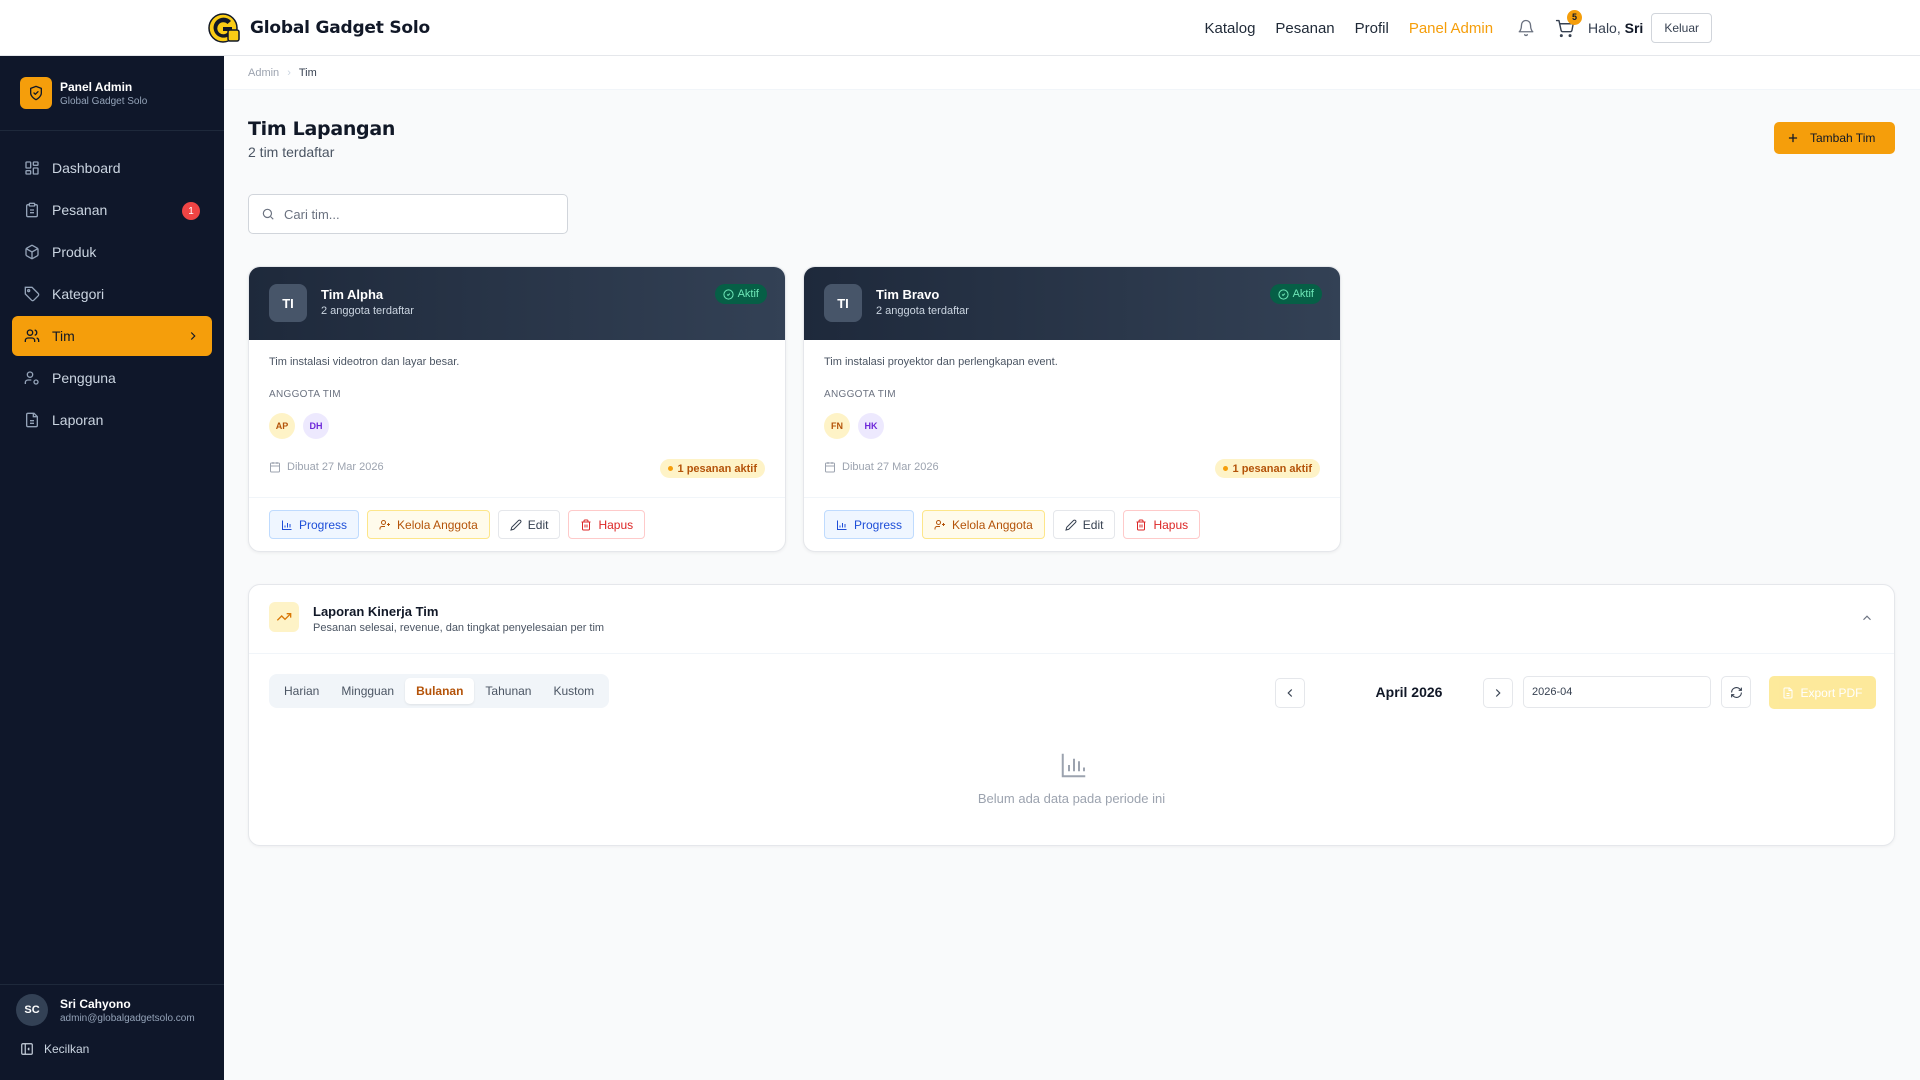  Describe the element at coordinates (1634, 28) in the screenshot. I see `greeting-user-name: Sri` at that location.